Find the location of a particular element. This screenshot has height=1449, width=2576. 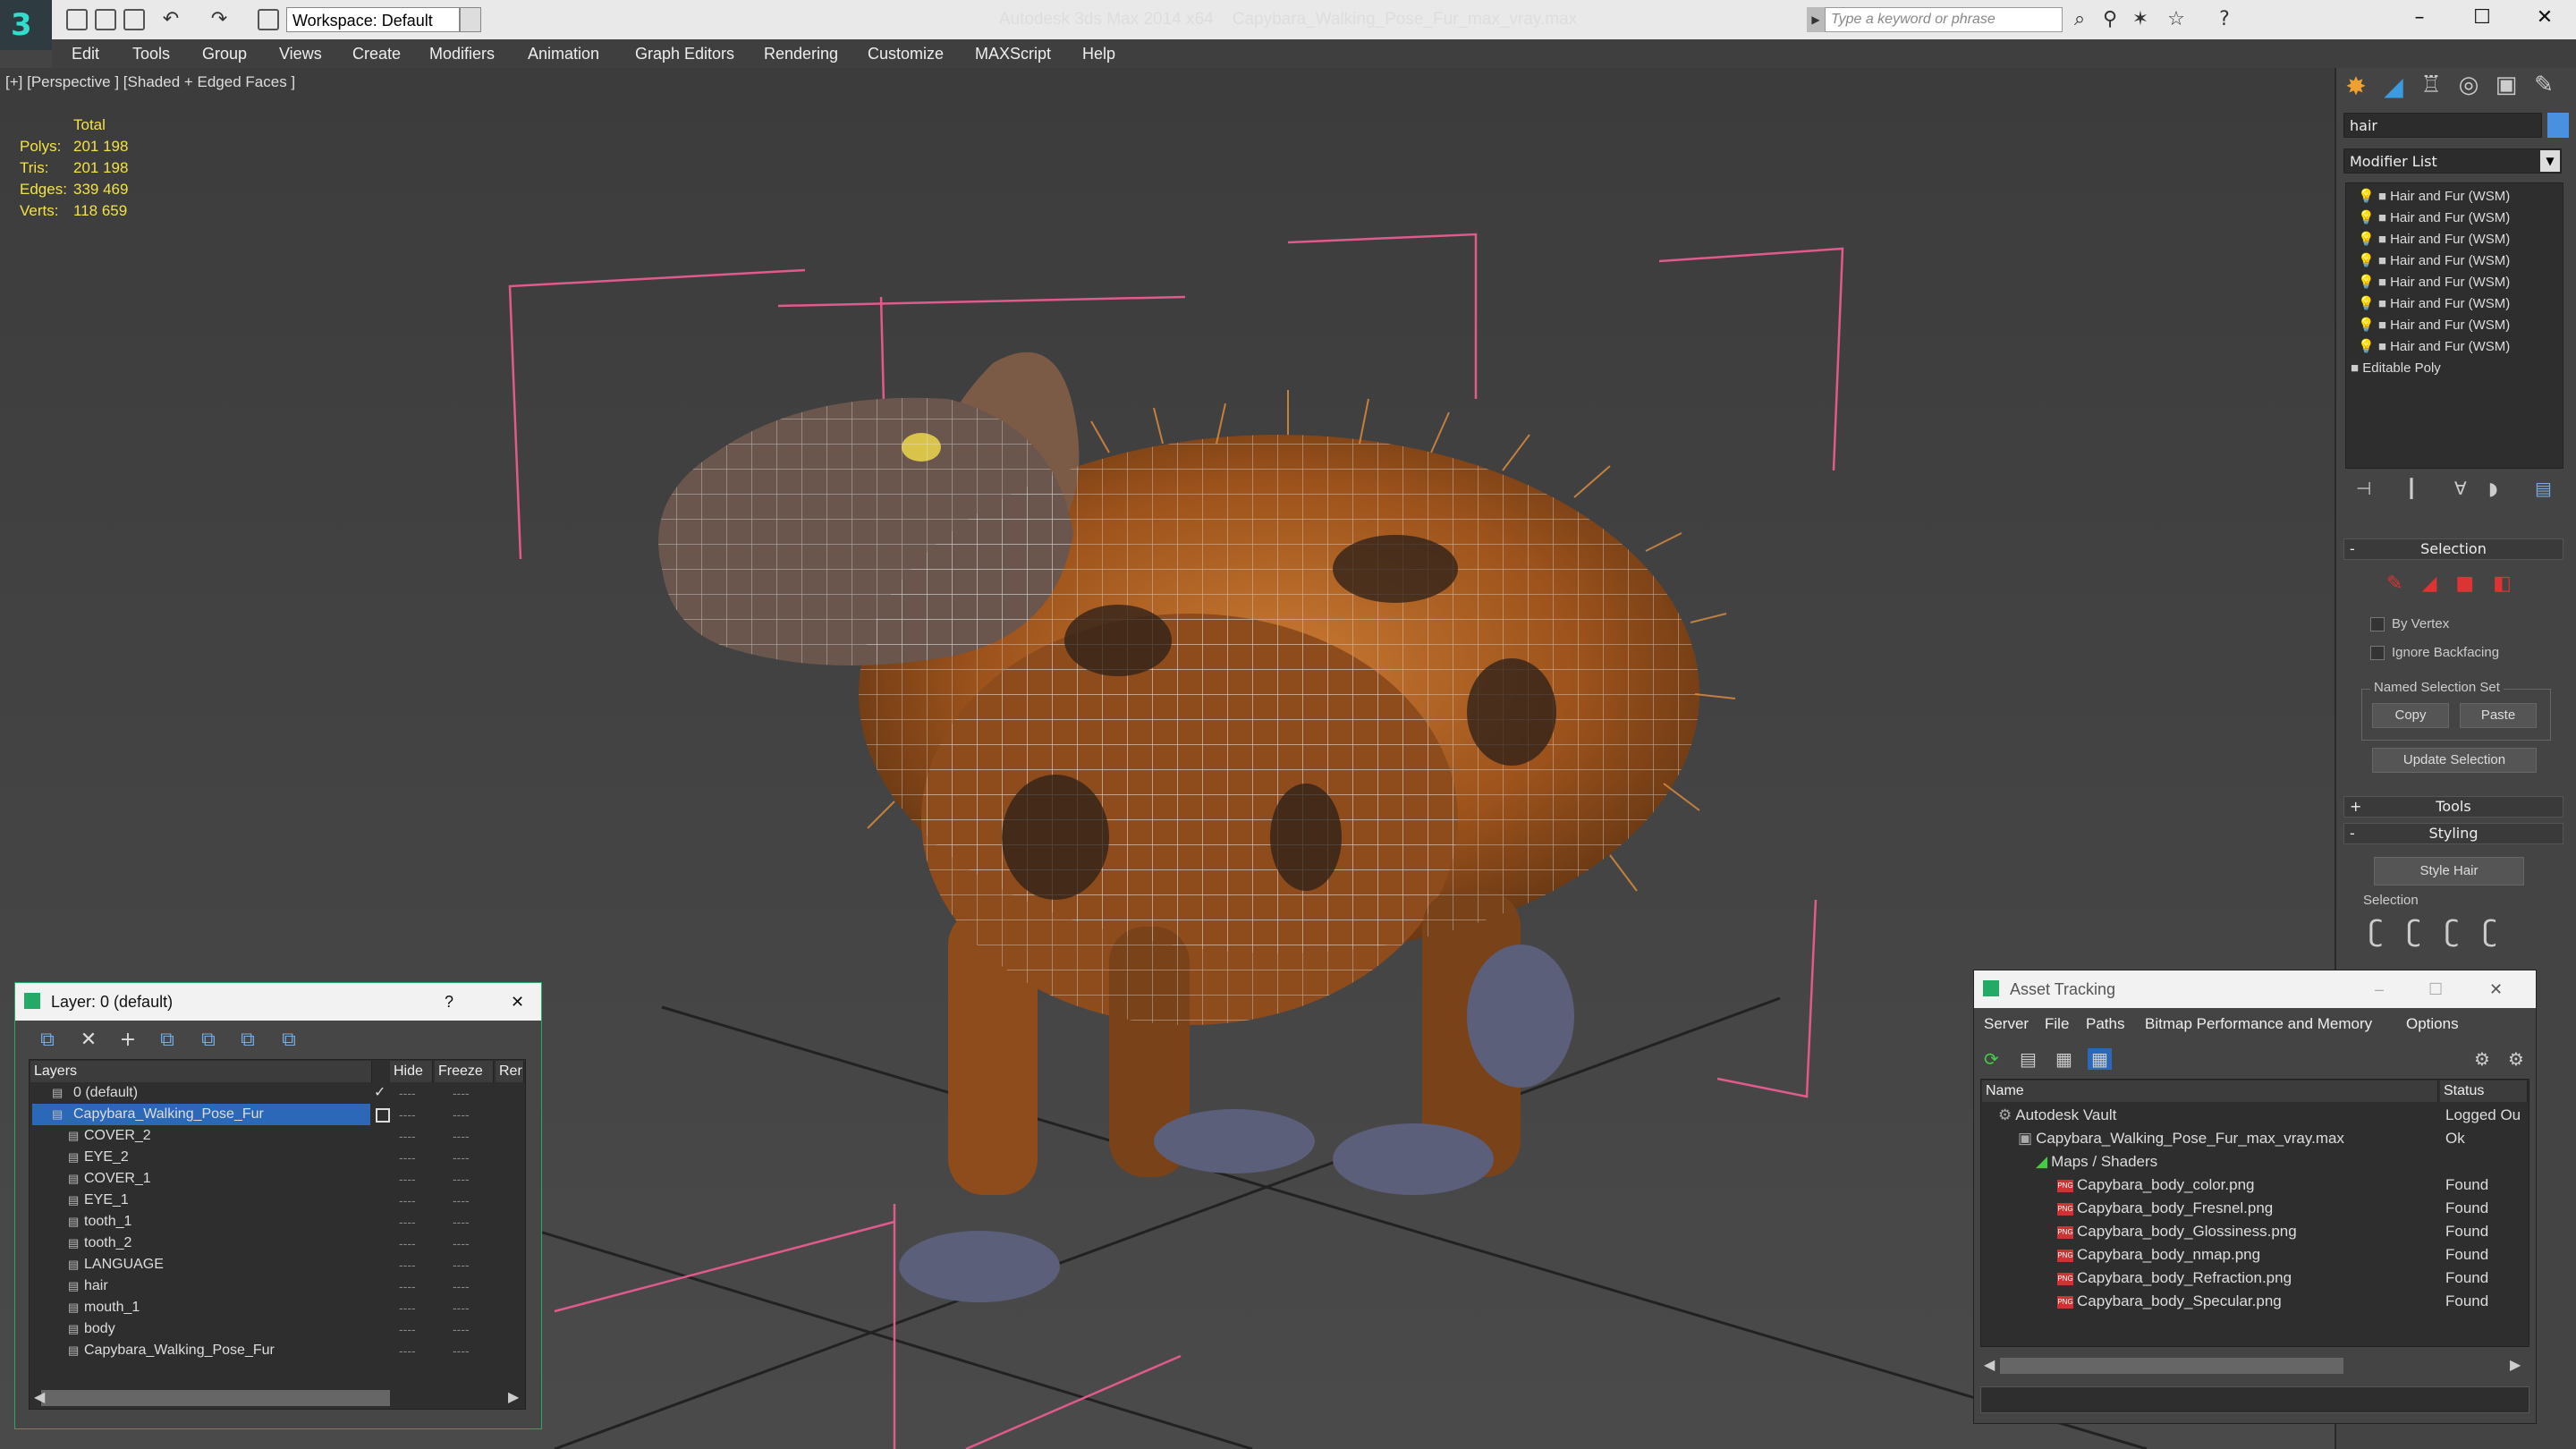

set-current-layer-box is located at coordinates (383, 1115).